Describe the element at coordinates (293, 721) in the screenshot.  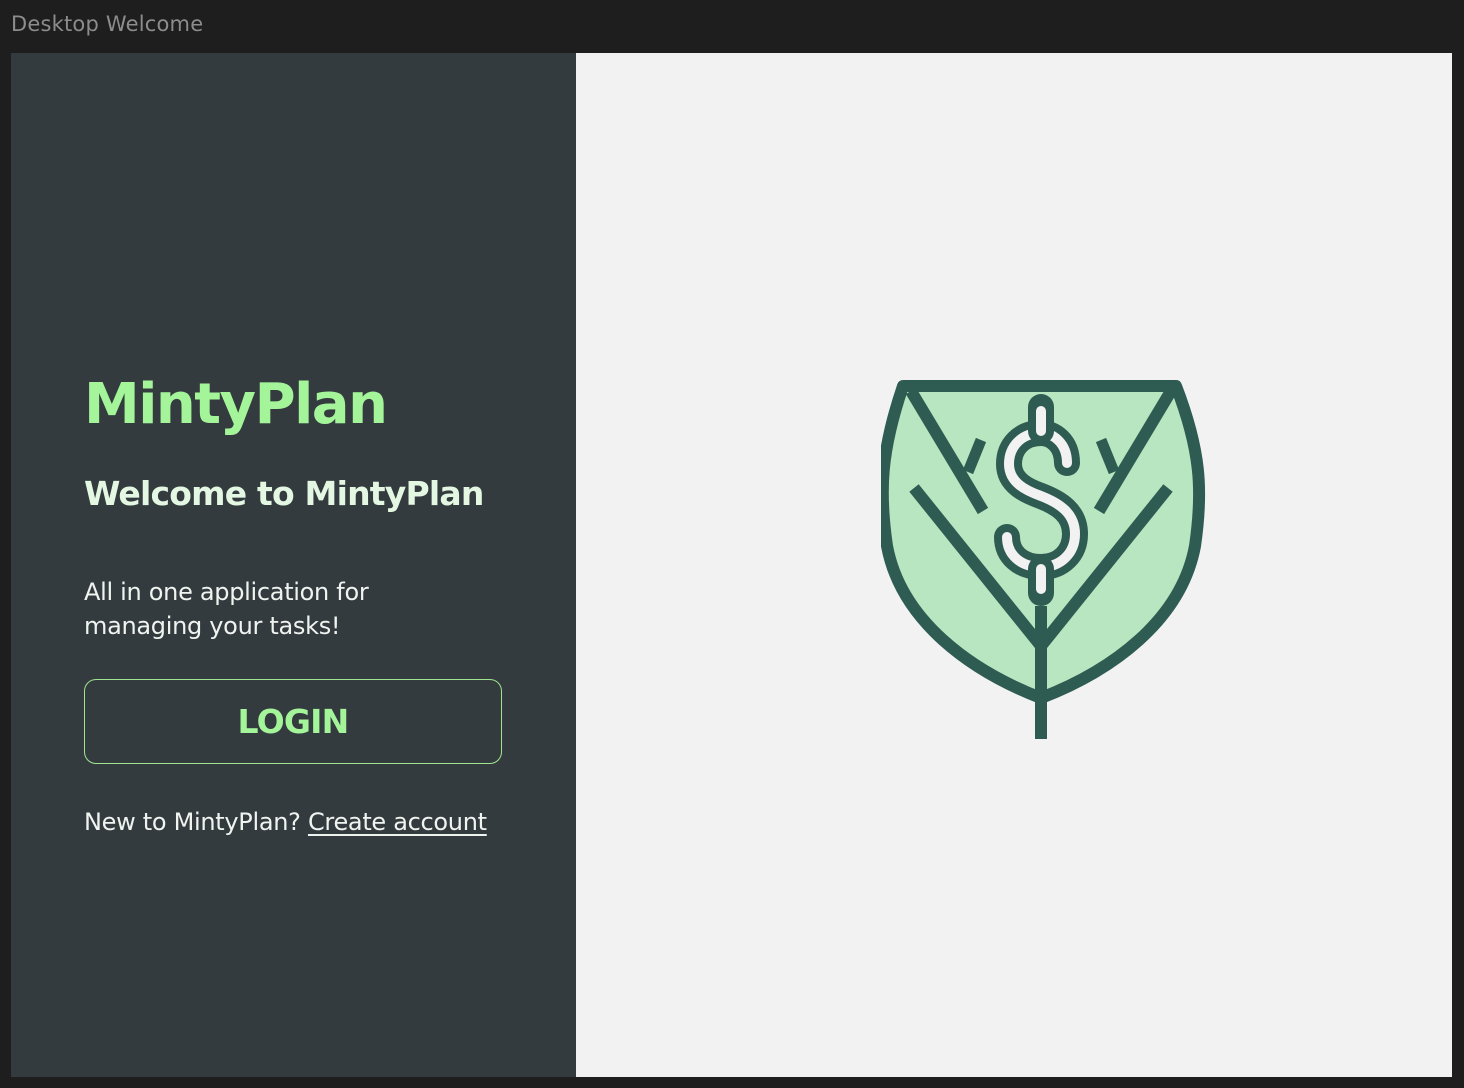
I see `login-button: LOGIN` at that location.